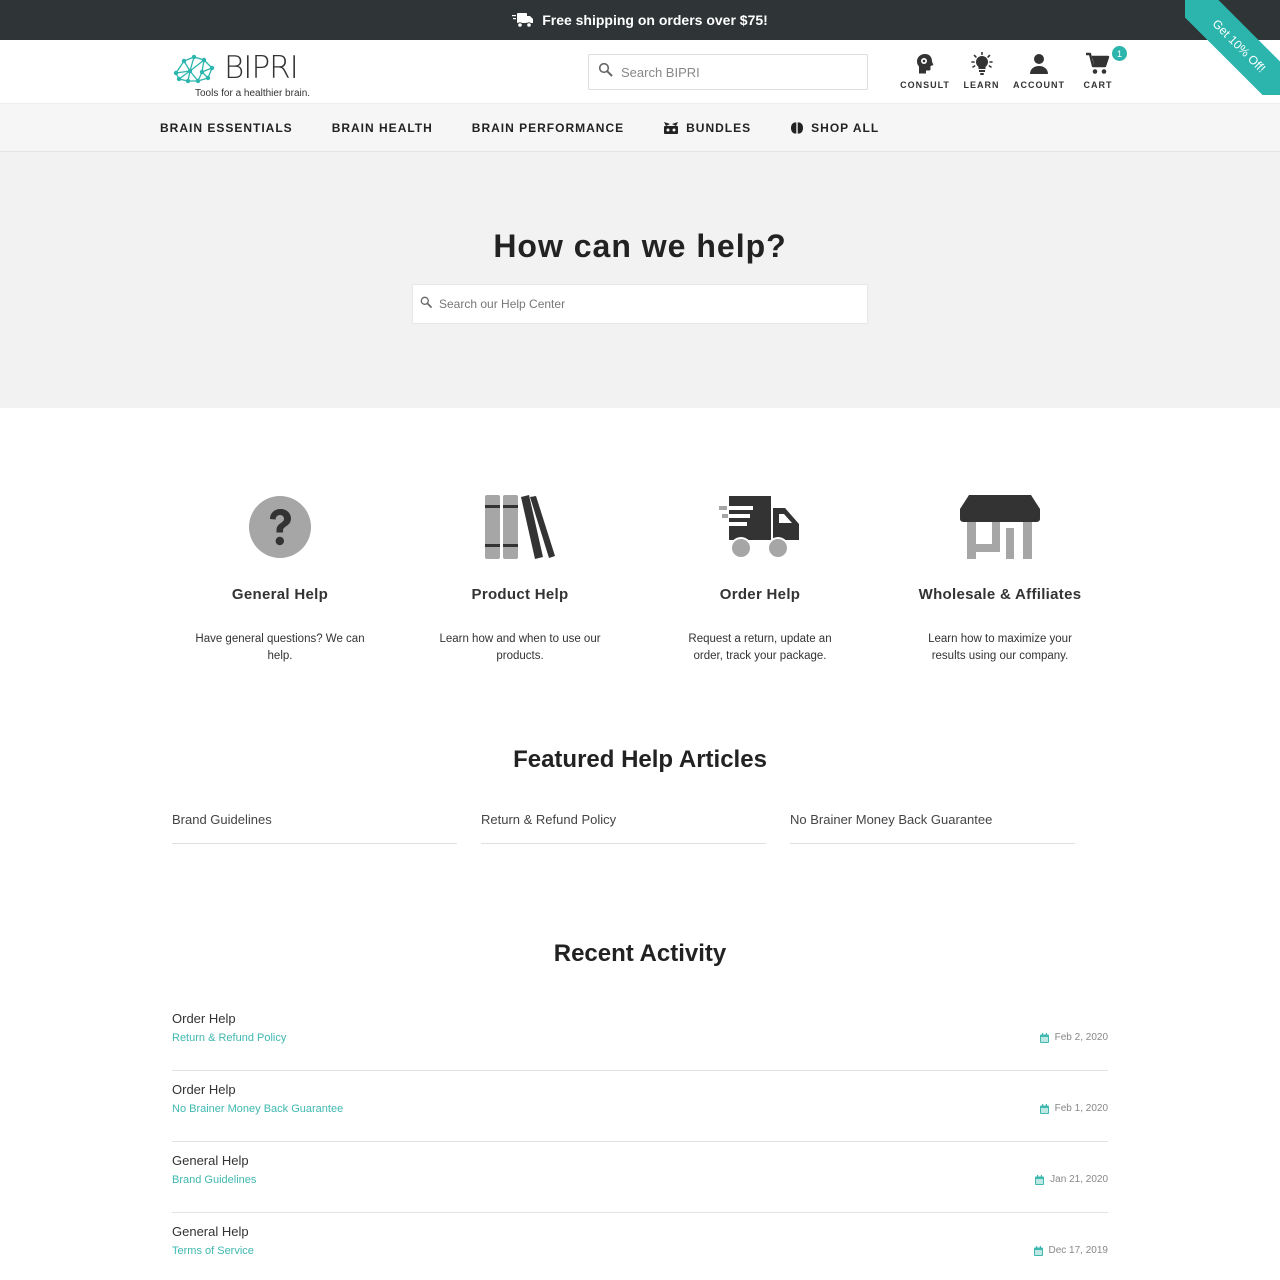 The image size is (1280, 1280). I want to click on discount-ribbon: Get 10% Off!, so click(1232, 47).